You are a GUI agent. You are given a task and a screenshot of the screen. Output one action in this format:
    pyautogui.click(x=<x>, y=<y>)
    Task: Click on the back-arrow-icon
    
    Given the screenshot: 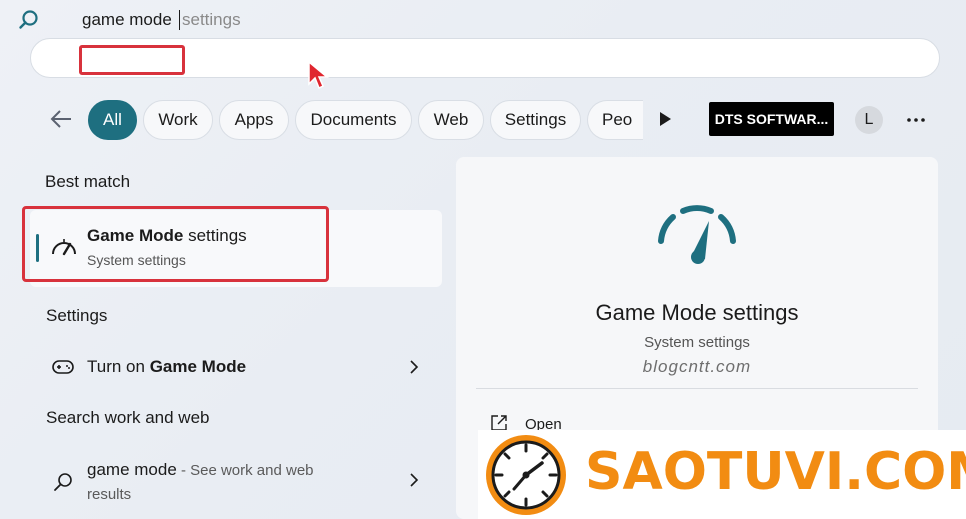 What is the action you would take?
    pyautogui.click(x=61, y=119)
    